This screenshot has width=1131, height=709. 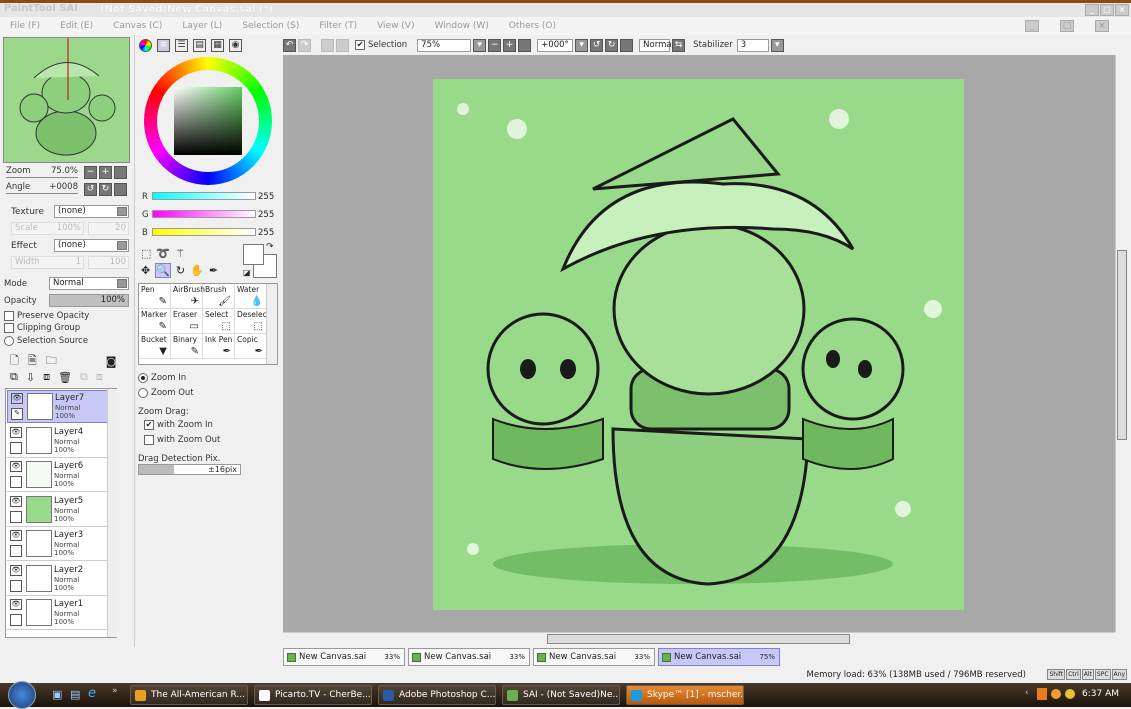 I want to click on lasso-icon: ➰, so click(x=163, y=253).